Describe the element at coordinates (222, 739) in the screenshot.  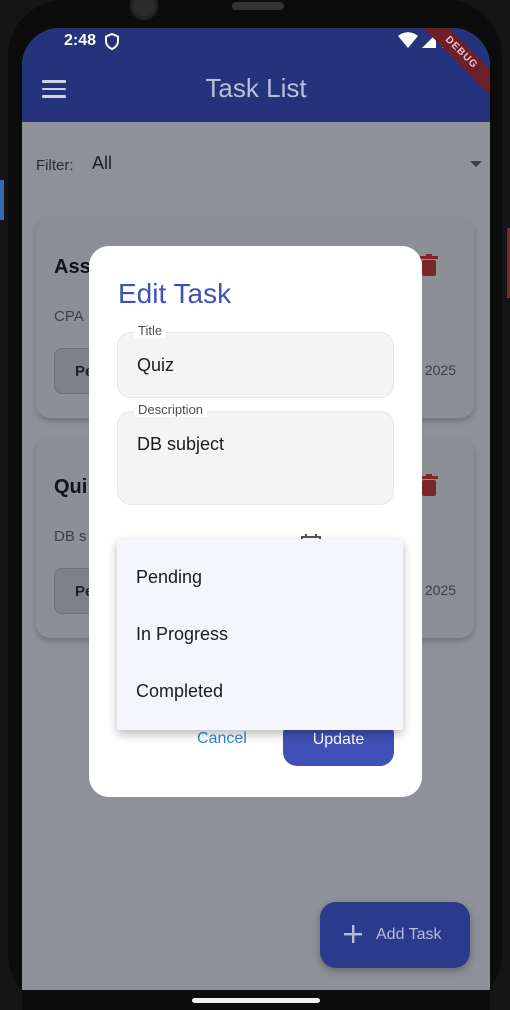
I see `cancel-button: Cancel` at that location.